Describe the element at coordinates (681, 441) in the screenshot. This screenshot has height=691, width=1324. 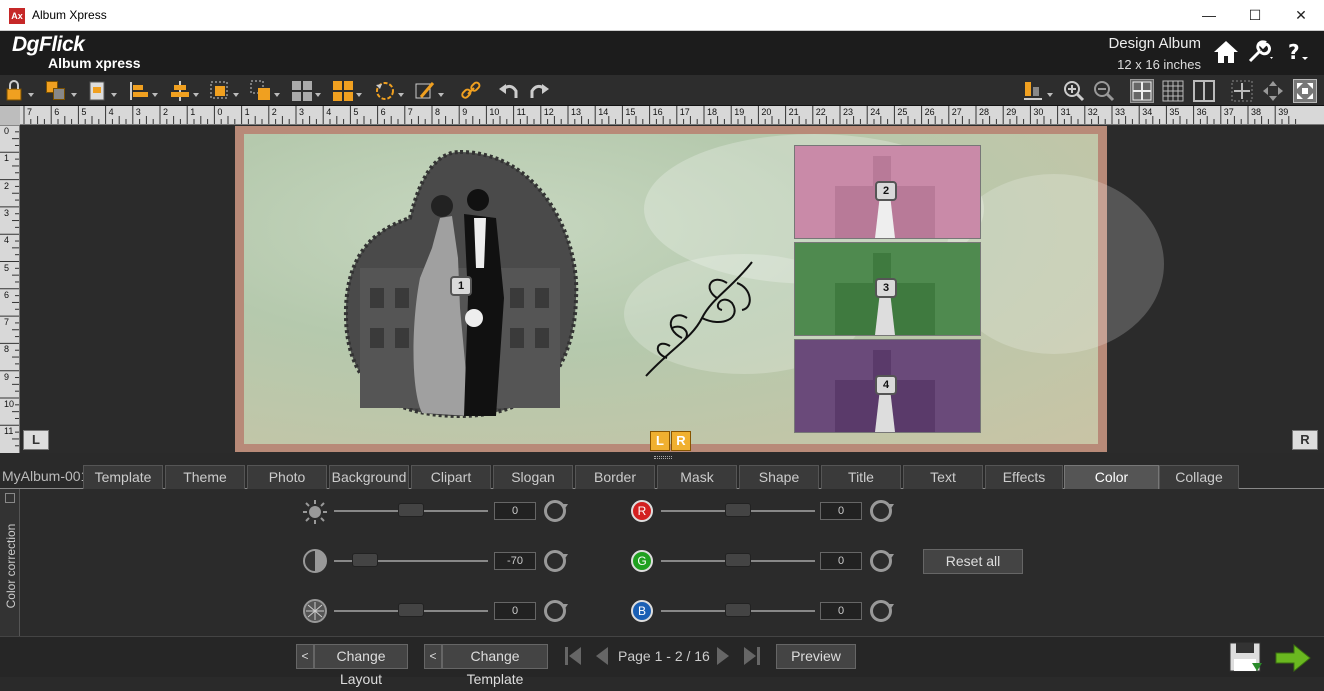
I see `right-page-toggle: R` at that location.